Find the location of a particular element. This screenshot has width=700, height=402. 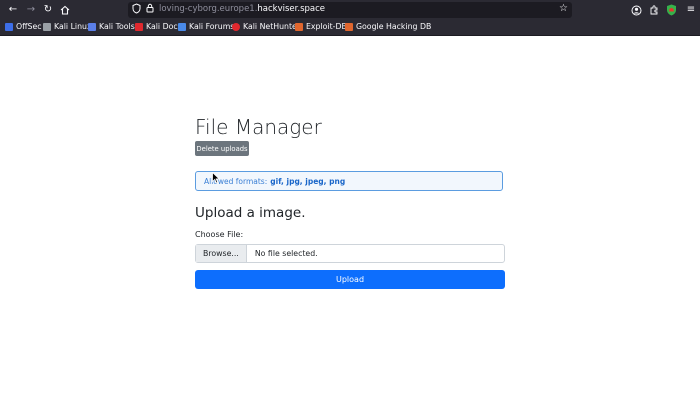

upload-heading: Upload a image. is located at coordinates (250, 213).